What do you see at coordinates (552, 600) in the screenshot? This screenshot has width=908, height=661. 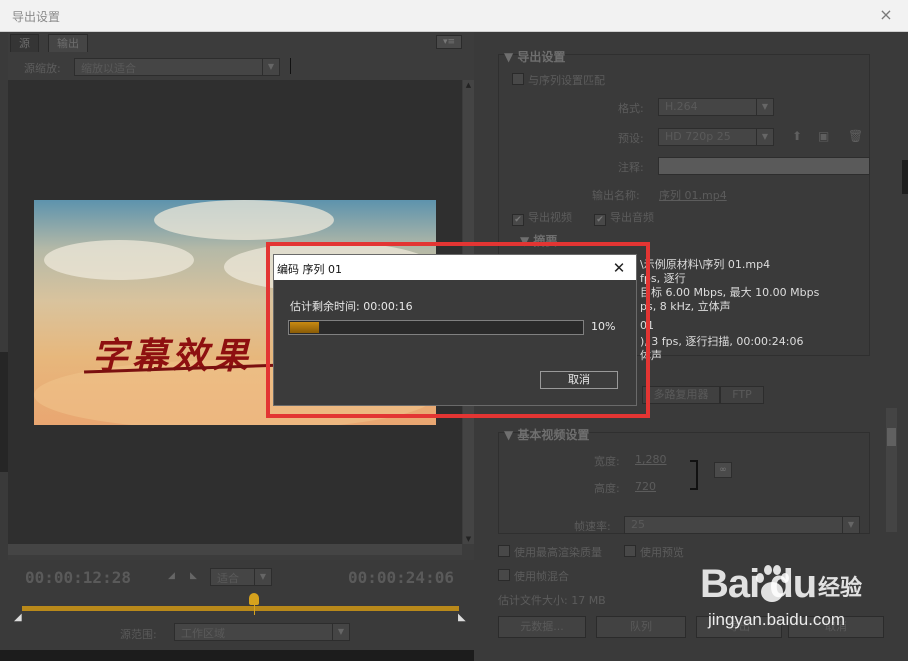 I see `estimated-file-size: 估计文件大小: 17 MB` at bounding box center [552, 600].